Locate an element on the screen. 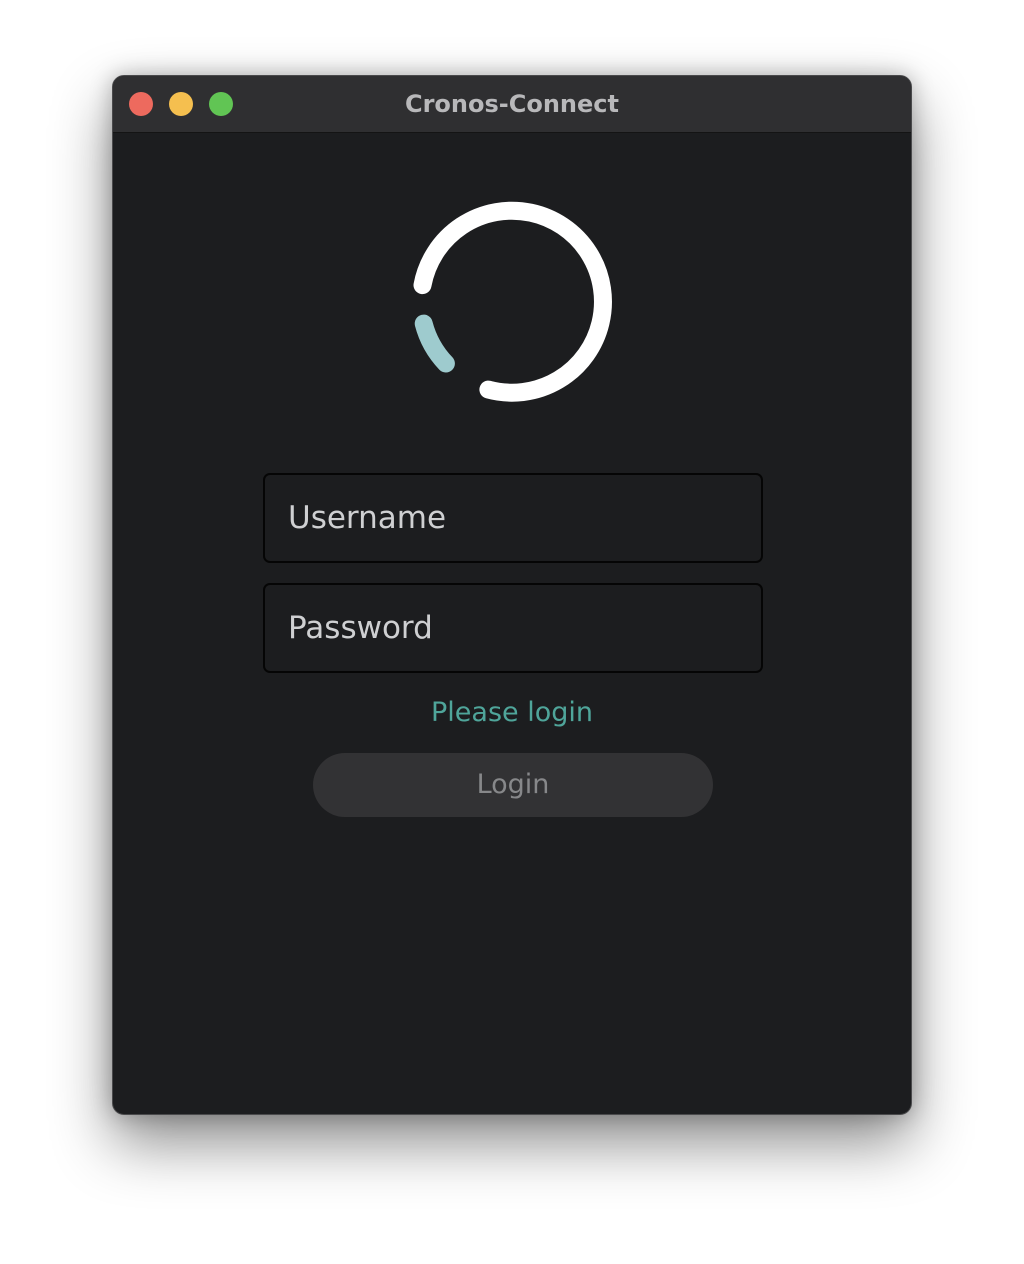  username-field is located at coordinates (513, 518).